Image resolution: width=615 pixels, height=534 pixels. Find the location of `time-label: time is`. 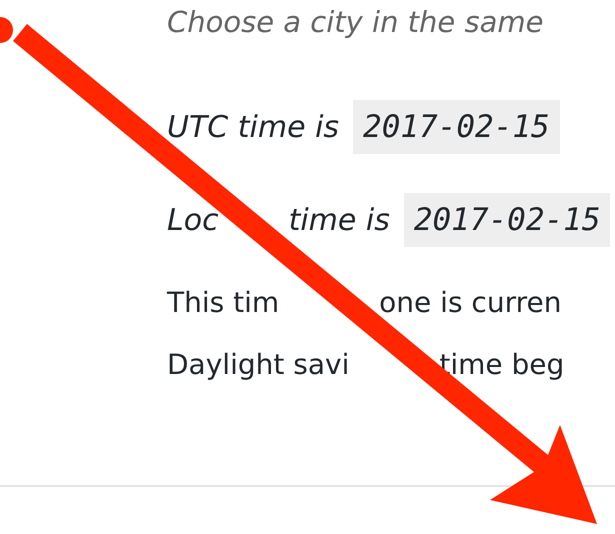

time-label: time is is located at coordinates (339, 220).